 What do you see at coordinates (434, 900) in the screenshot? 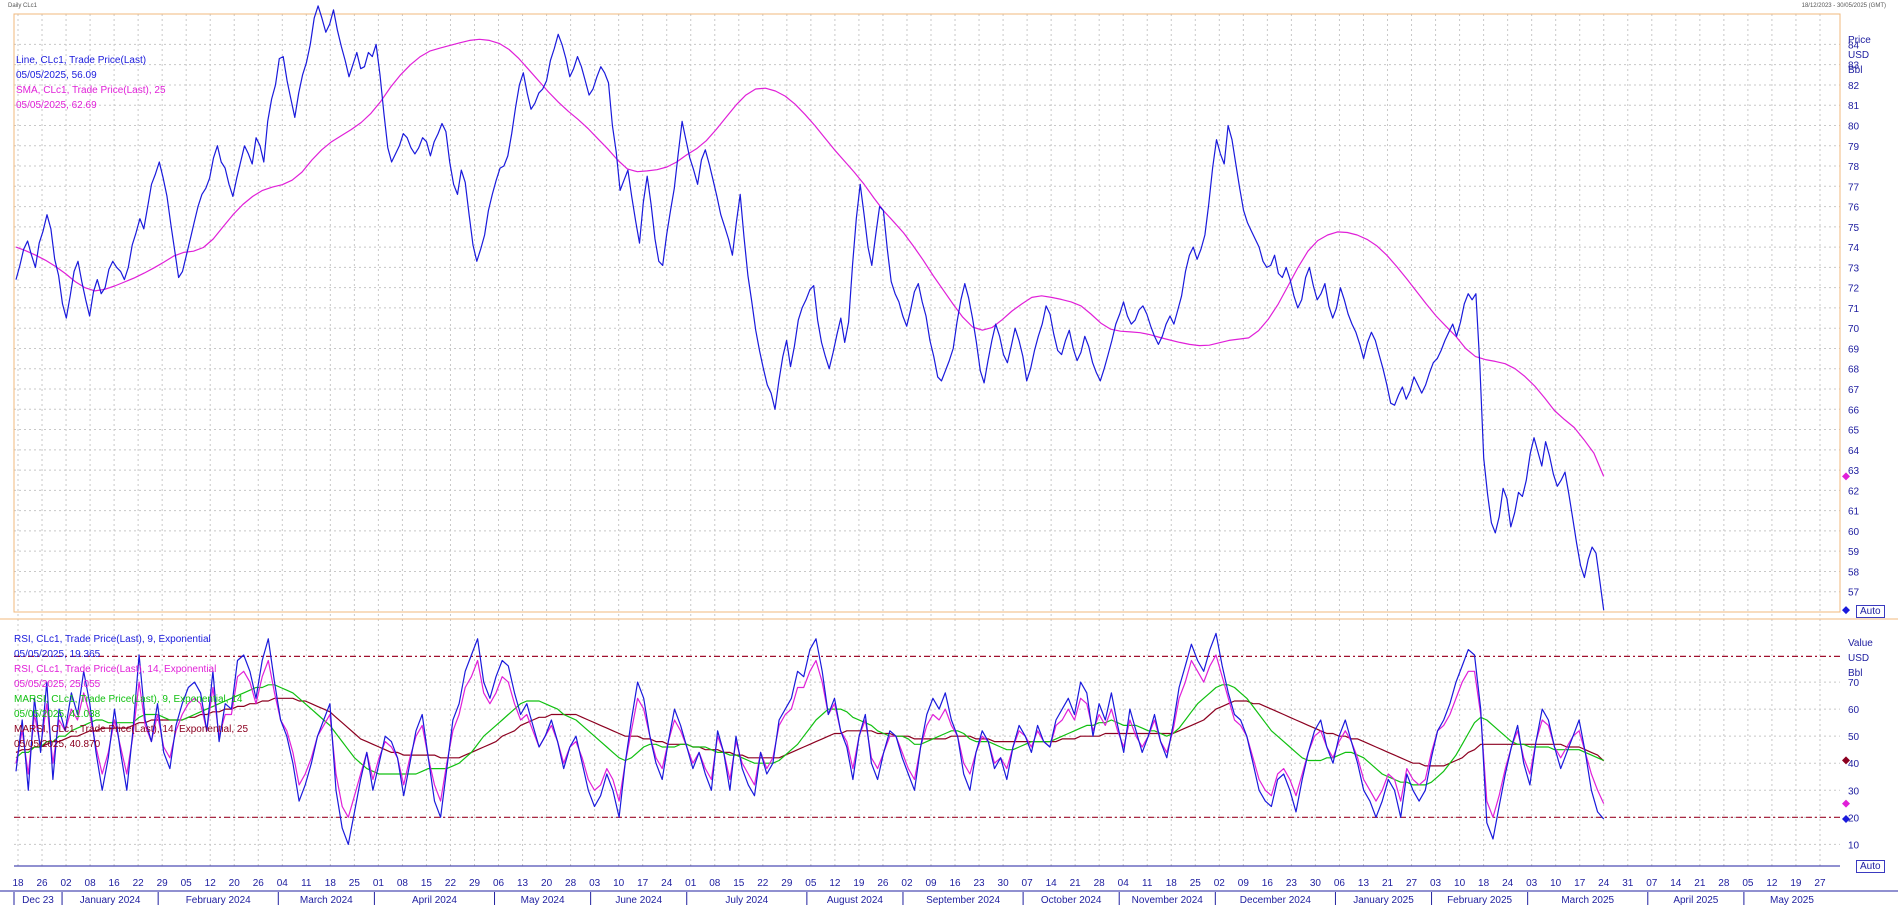
I see `month-label: April 2024` at bounding box center [434, 900].